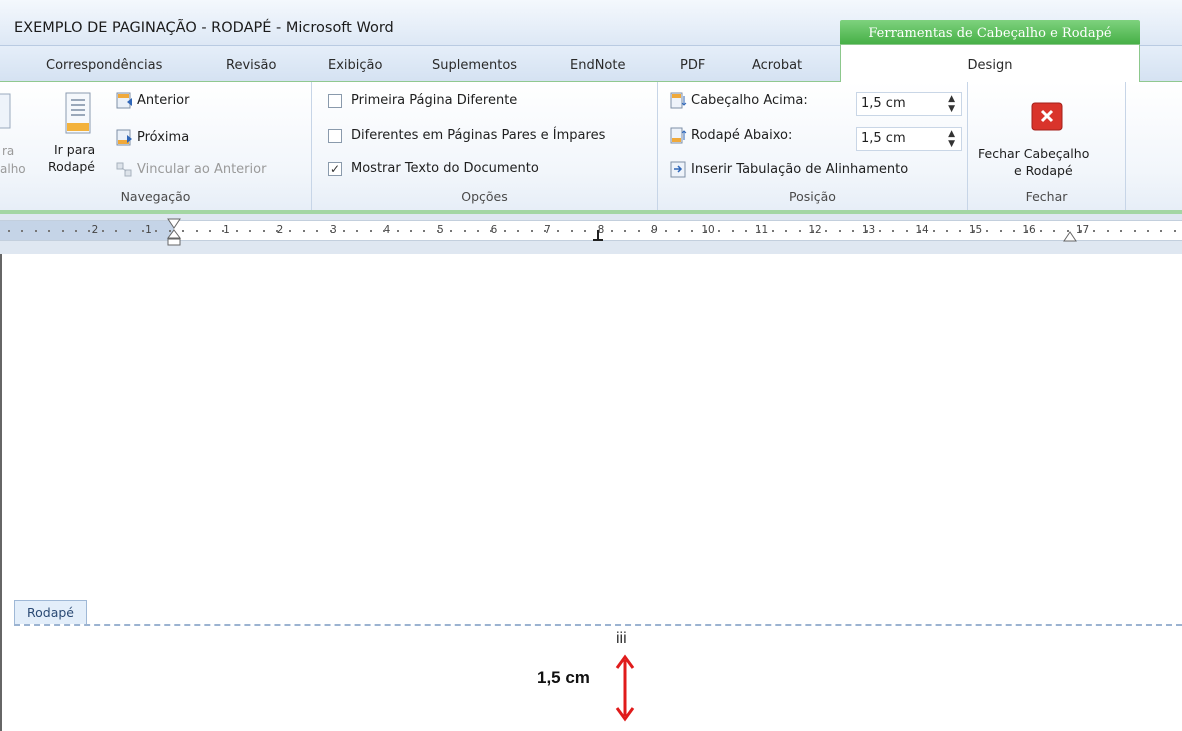  I want to click on ruler-number: 12, so click(815, 230).